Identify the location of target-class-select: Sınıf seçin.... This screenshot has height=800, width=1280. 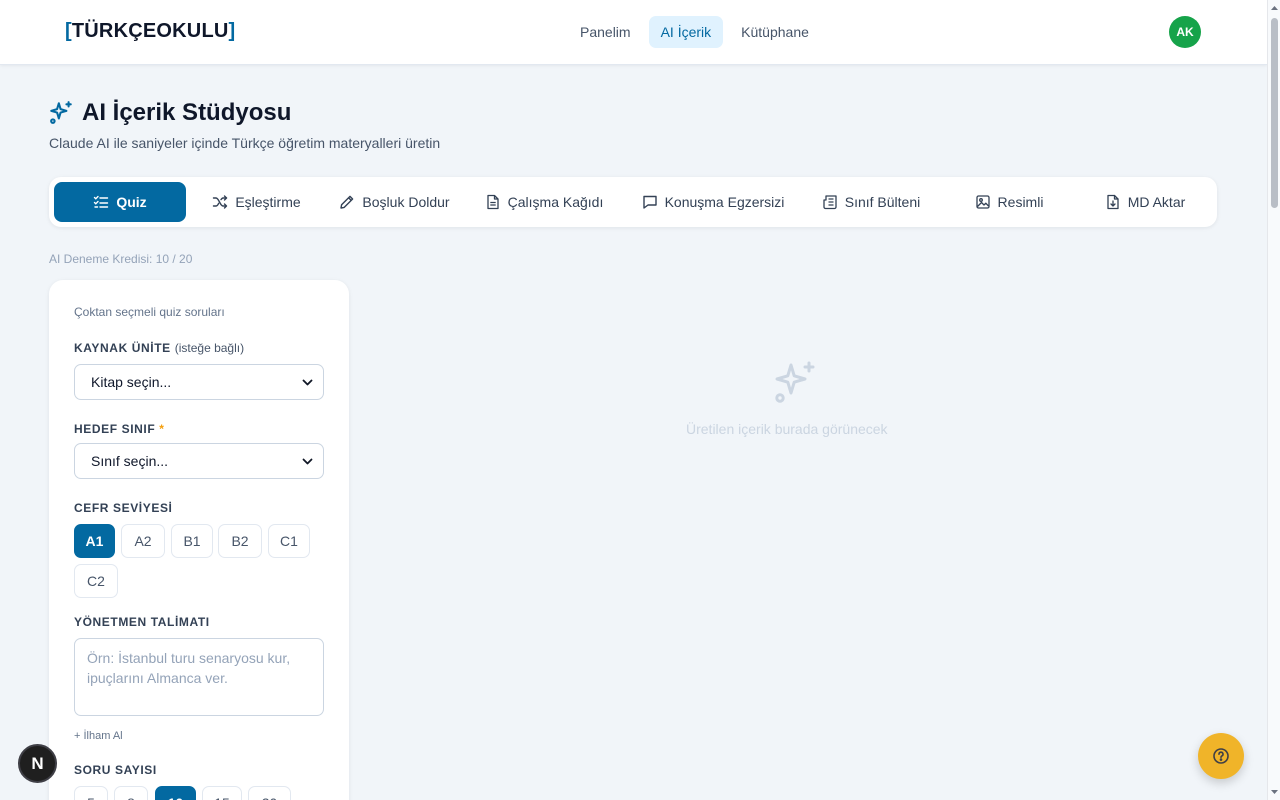
(199, 461).